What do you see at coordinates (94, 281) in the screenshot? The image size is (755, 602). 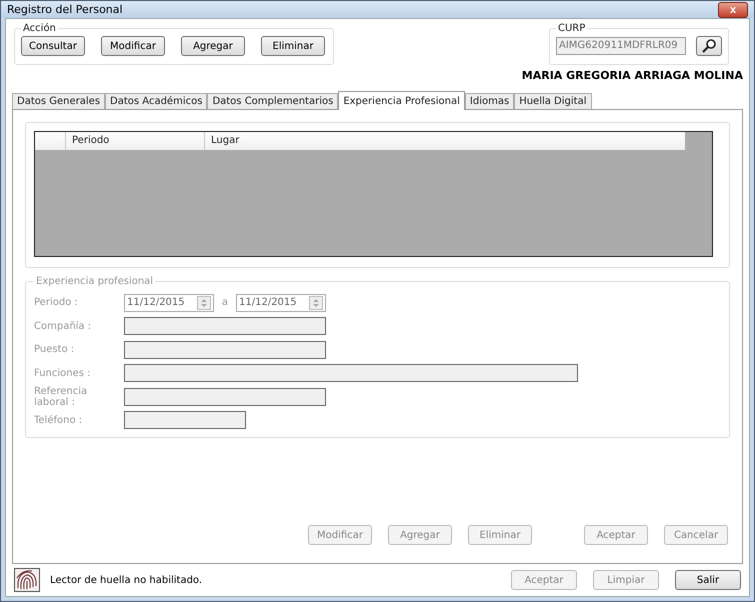 I see `group-title: Experiencia profesional` at bounding box center [94, 281].